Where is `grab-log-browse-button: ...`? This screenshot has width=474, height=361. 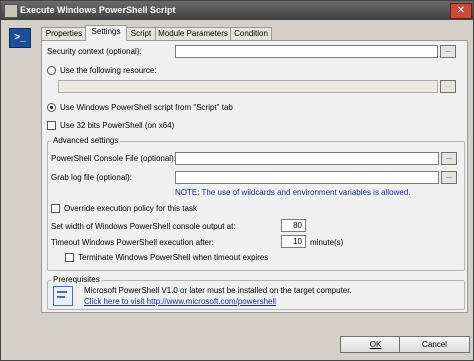 grab-log-browse-button: ... is located at coordinates (449, 177).